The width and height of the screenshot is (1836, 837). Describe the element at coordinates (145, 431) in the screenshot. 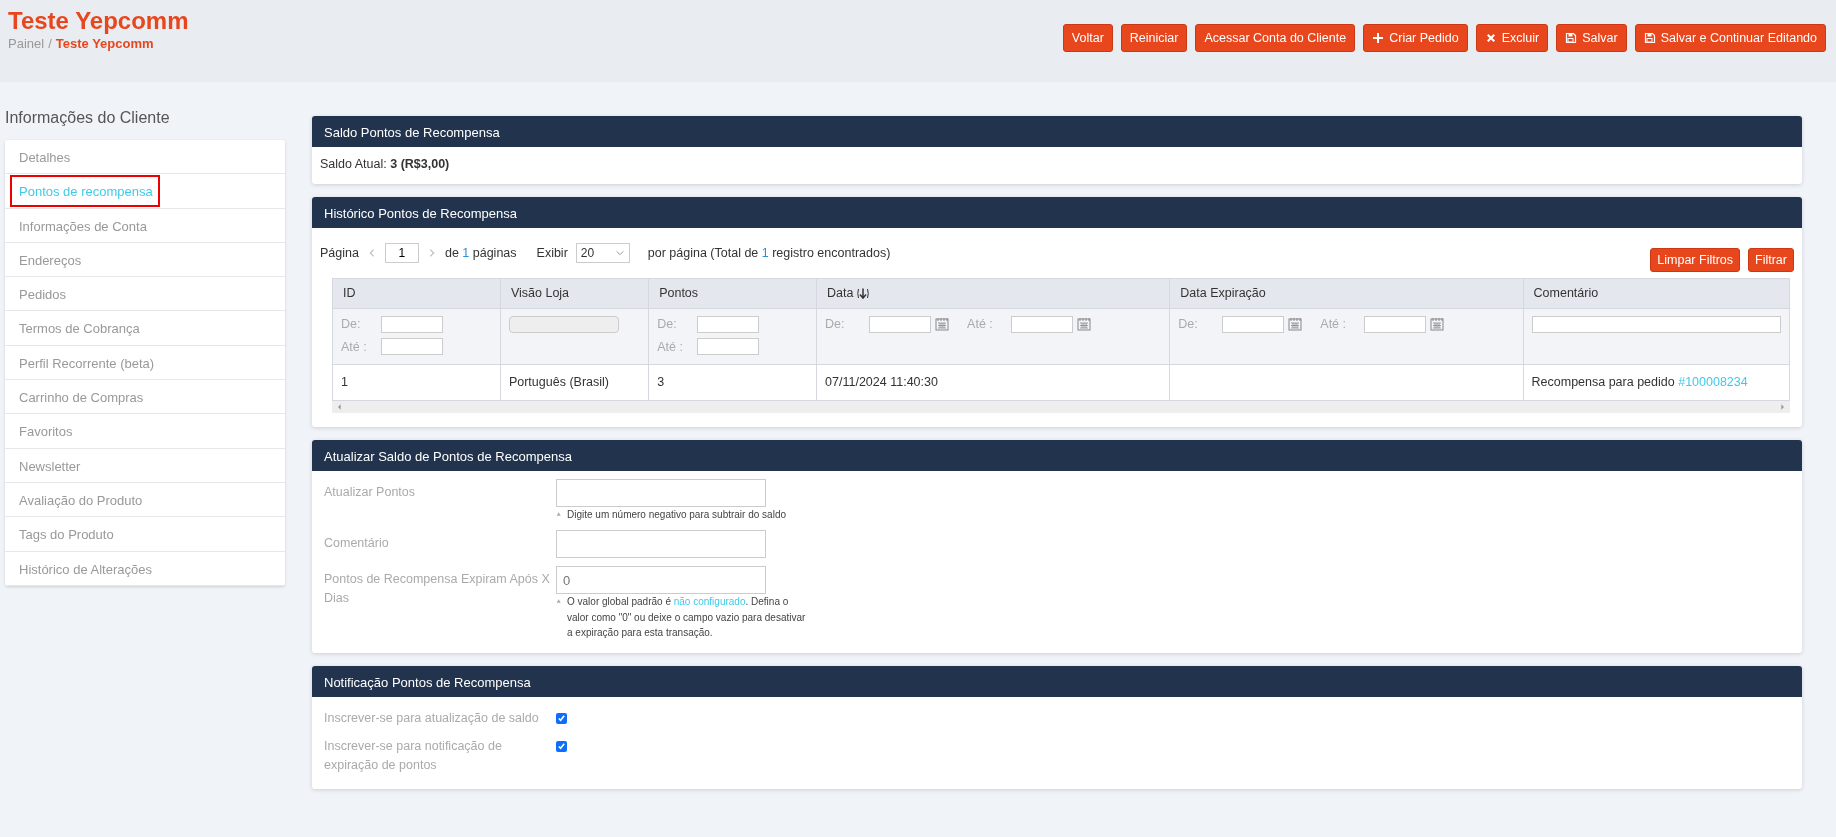

I see `sidebar-item: Favoritos` at that location.